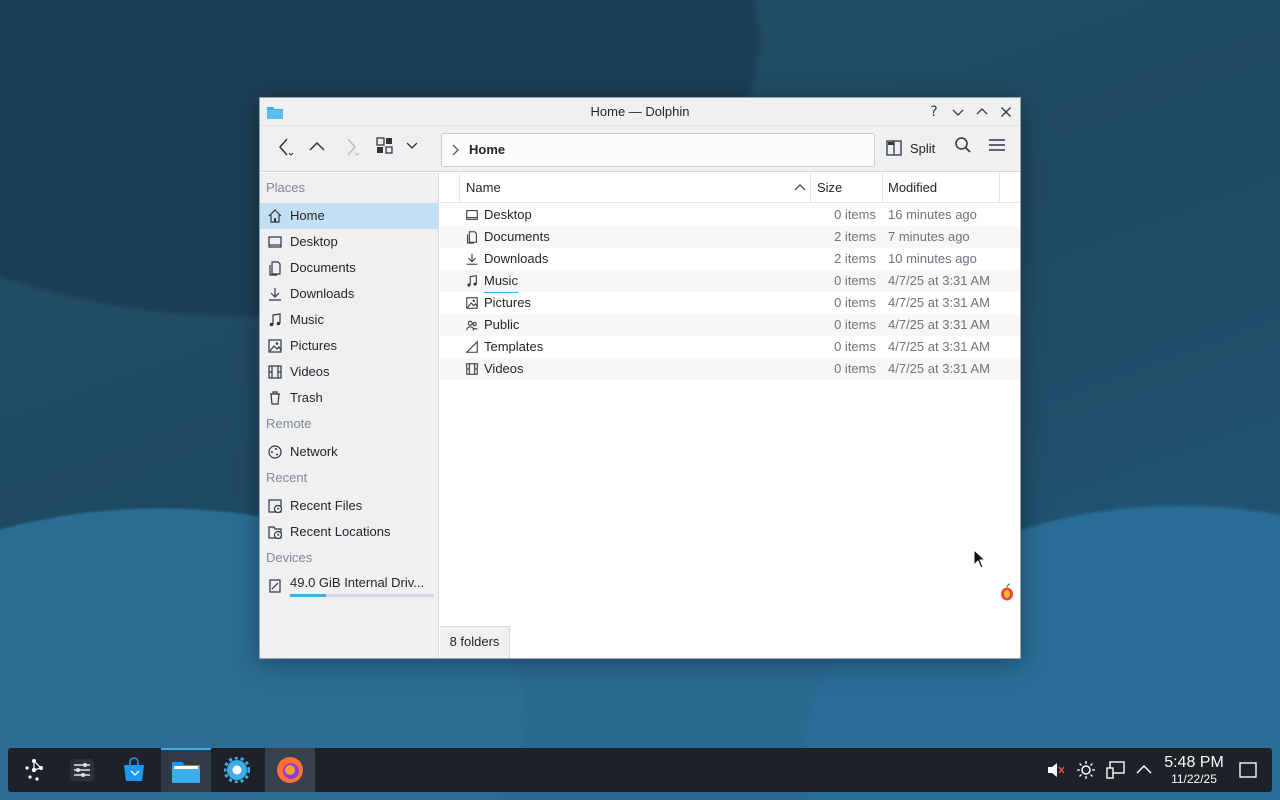 The width and height of the screenshot is (1280, 800). I want to click on recent-locations-icon, so click(275, 532).